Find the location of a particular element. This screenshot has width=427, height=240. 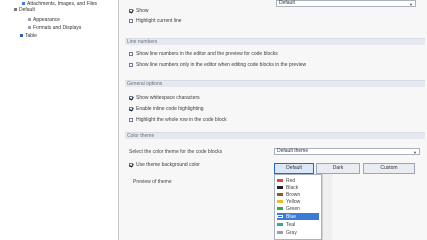

tree-item-label: Formats and Displays is located at coordinates (57, 28).